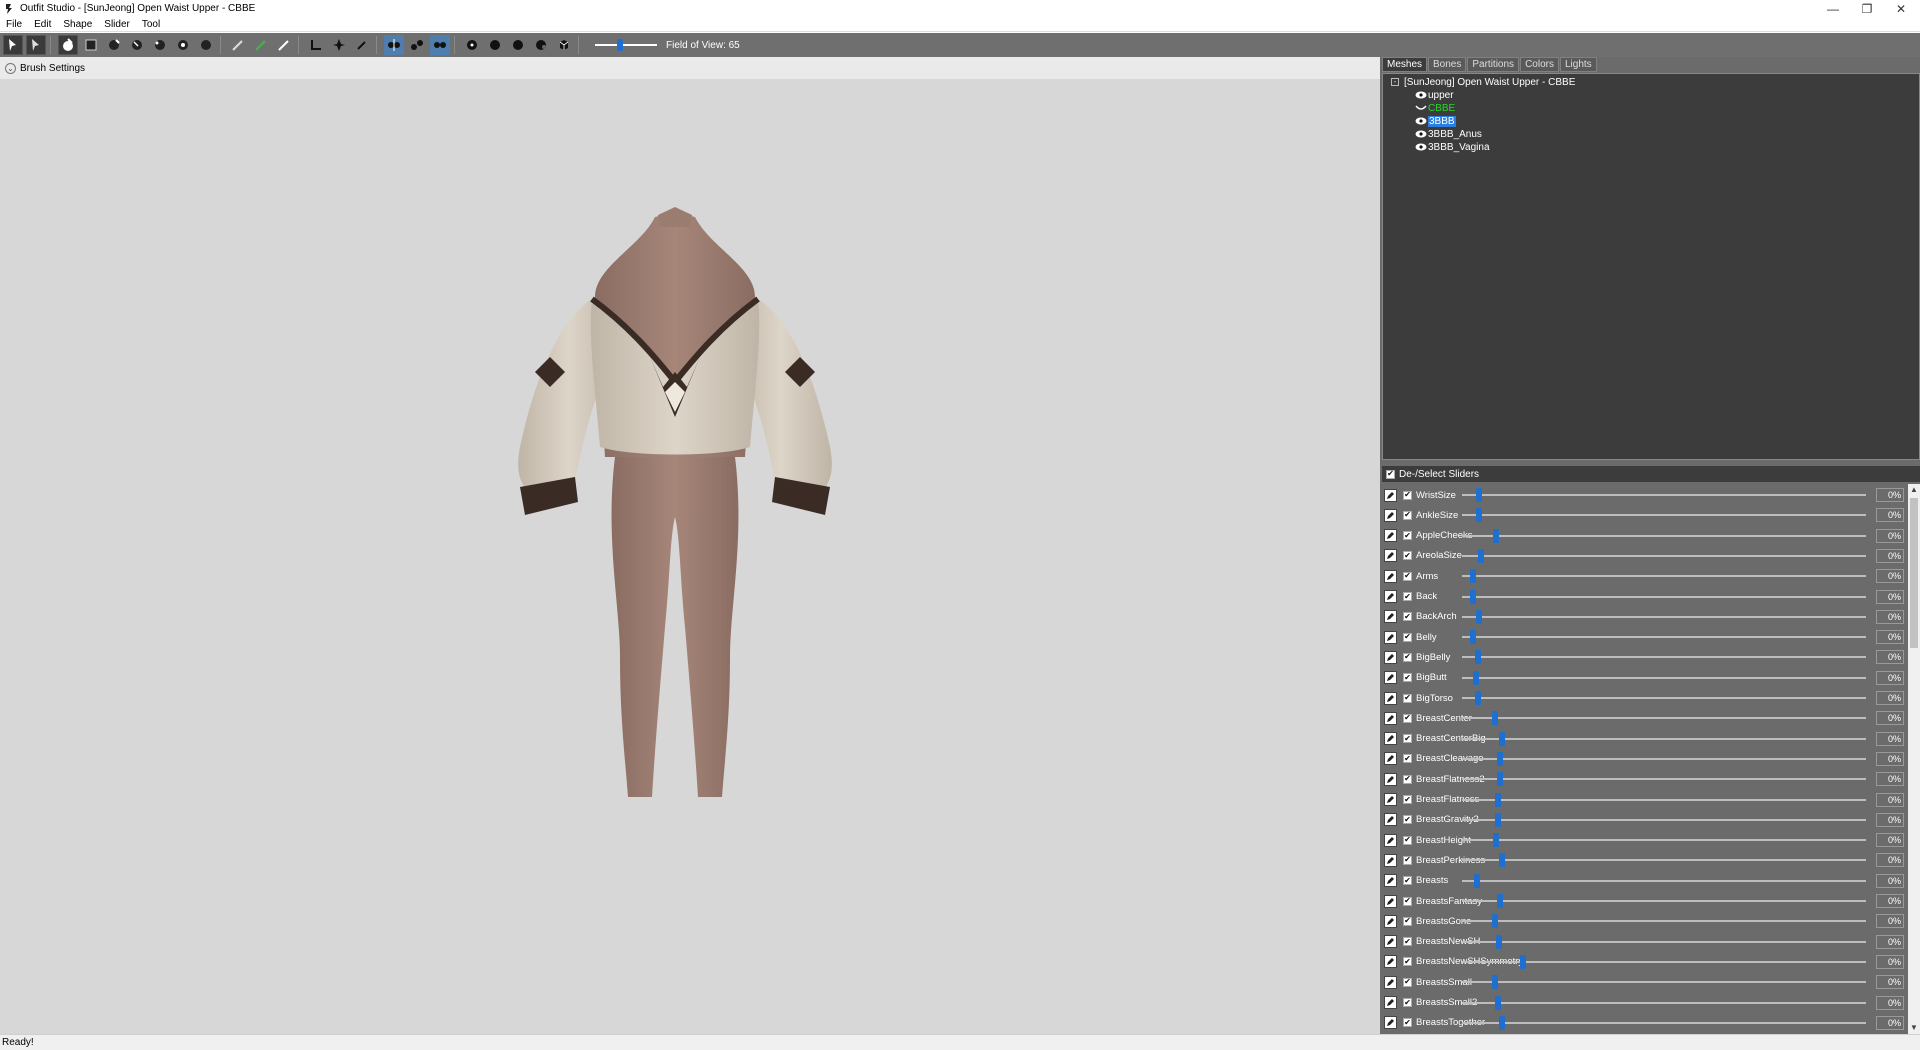 This screenshot has height=1050, width=1920. What do you see at coordinates (1390, 474) in the screenshot?
I see `select-all-sliders-checkbox: ✔` at bounding box center [1390, 474].